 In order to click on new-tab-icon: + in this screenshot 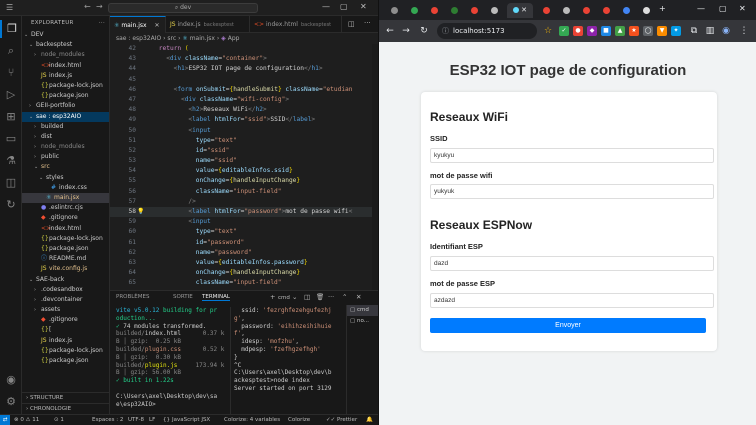, I will do `click(662, 8)`.